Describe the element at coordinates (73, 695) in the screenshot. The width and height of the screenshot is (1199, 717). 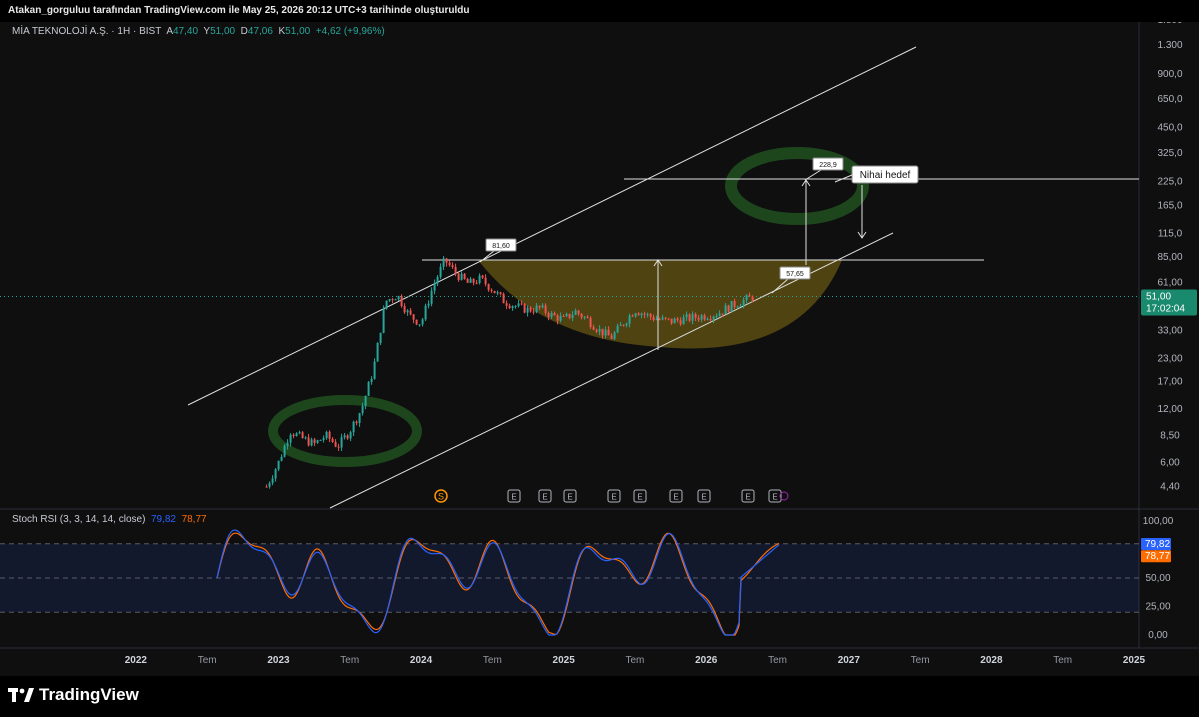
I see `tradingview-logo: TradingView` at that location.